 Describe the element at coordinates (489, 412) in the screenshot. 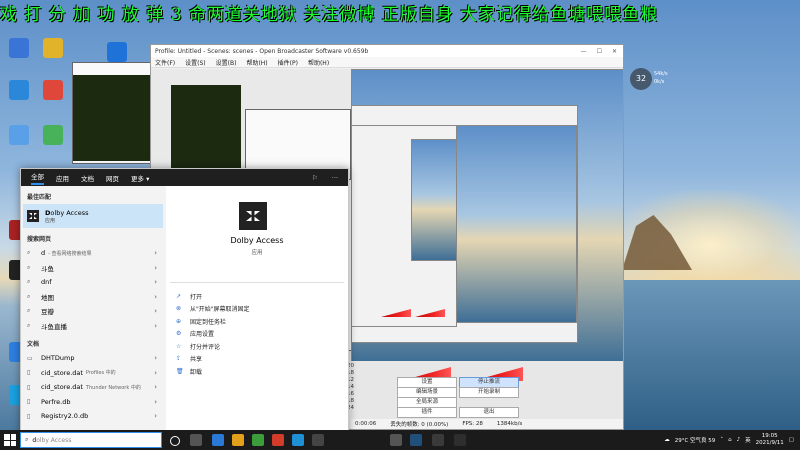

I see `exit-button: 退出` at that location.